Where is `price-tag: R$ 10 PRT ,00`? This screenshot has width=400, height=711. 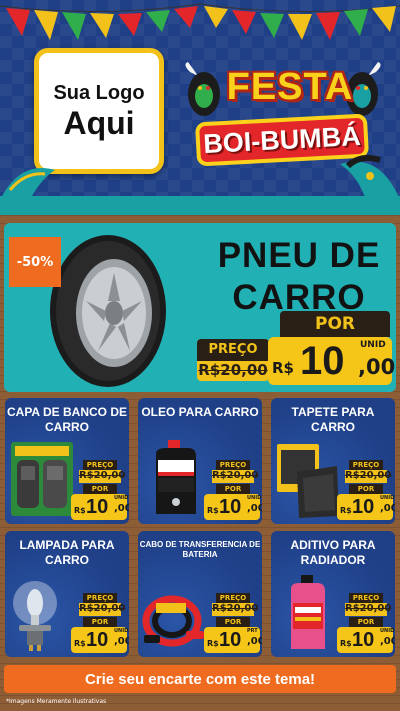
price-tag: R$ 10 PRT ,00 is located at coordinates (233, 640).